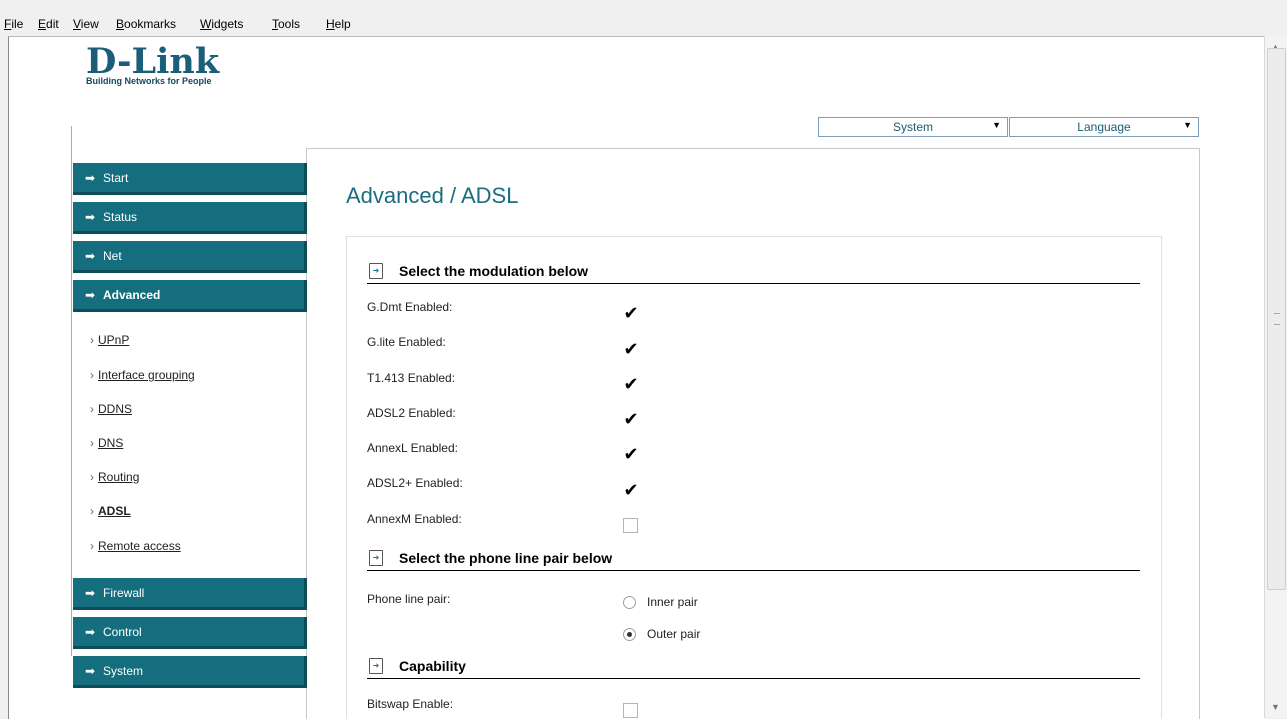 Image resolution: width=1287 pixels, height=719 pixels. What do you see at coordinates (631, 349) in the screenshot?
I see `glite-checkbox: ✔` at bounding box center [631, 349].